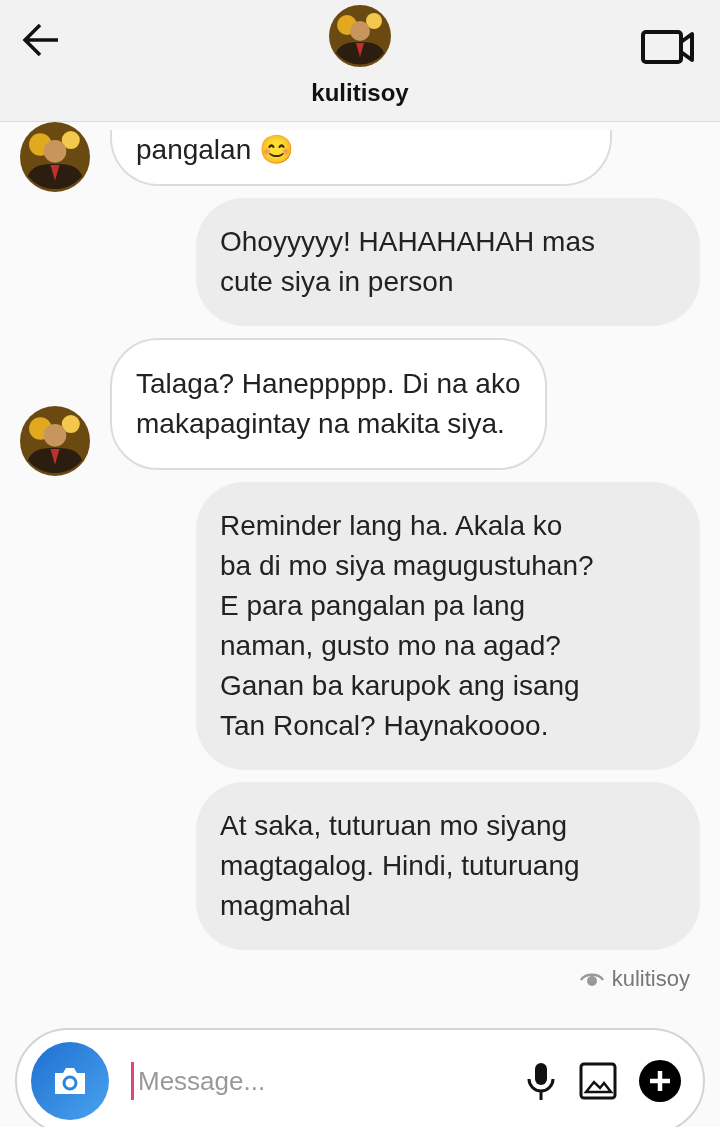 Image resolution: width=720 pixels, height=1127 pixels. I want to click on seen-by: kulitisoy, so click(650, 979).